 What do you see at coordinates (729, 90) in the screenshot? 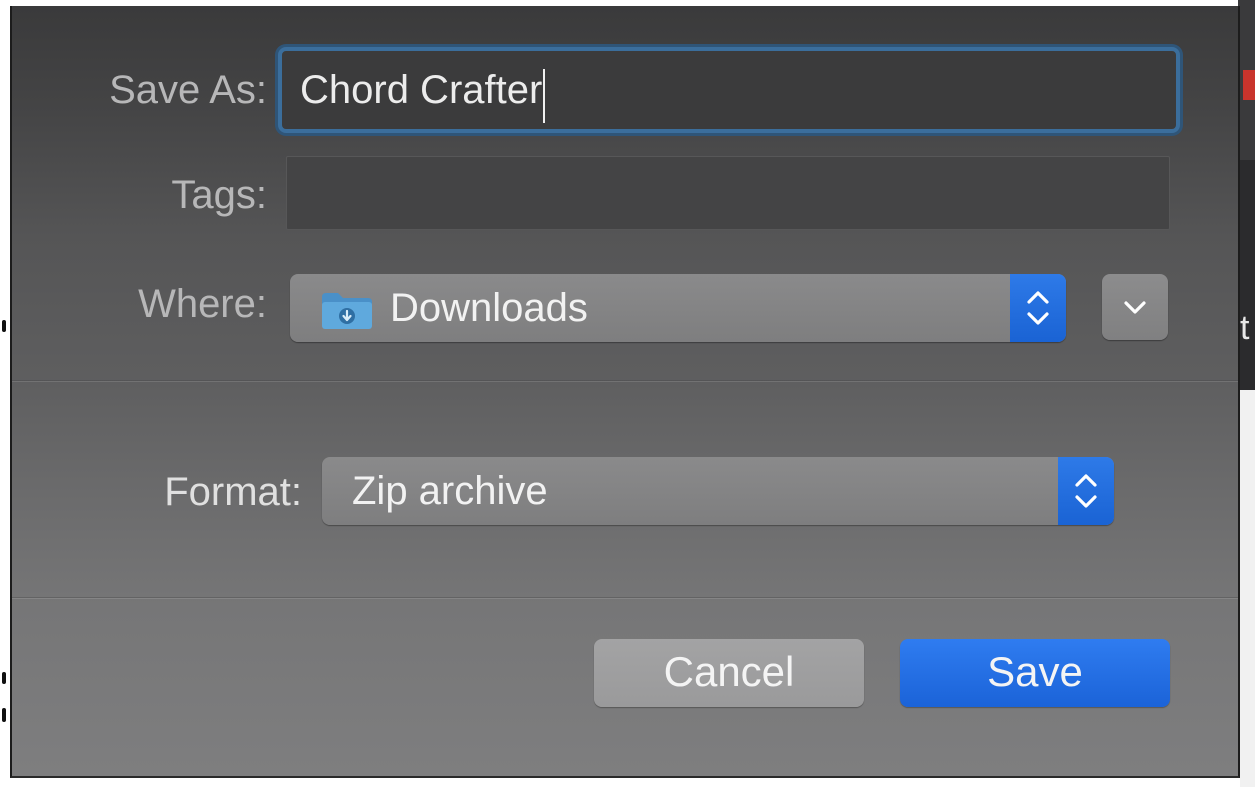
I see `save-as-input: Chord Crafter` at bounding box center [729, 90].